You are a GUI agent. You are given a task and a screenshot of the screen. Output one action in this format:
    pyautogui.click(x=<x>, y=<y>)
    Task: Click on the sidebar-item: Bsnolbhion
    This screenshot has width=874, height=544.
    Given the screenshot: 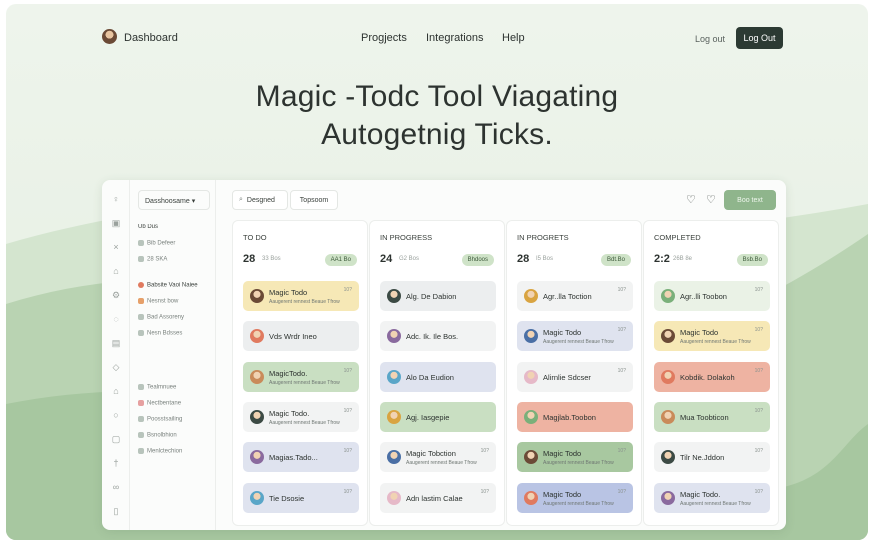 What is the action you would take?
    pyautogui.click(x=176, y=435)
    